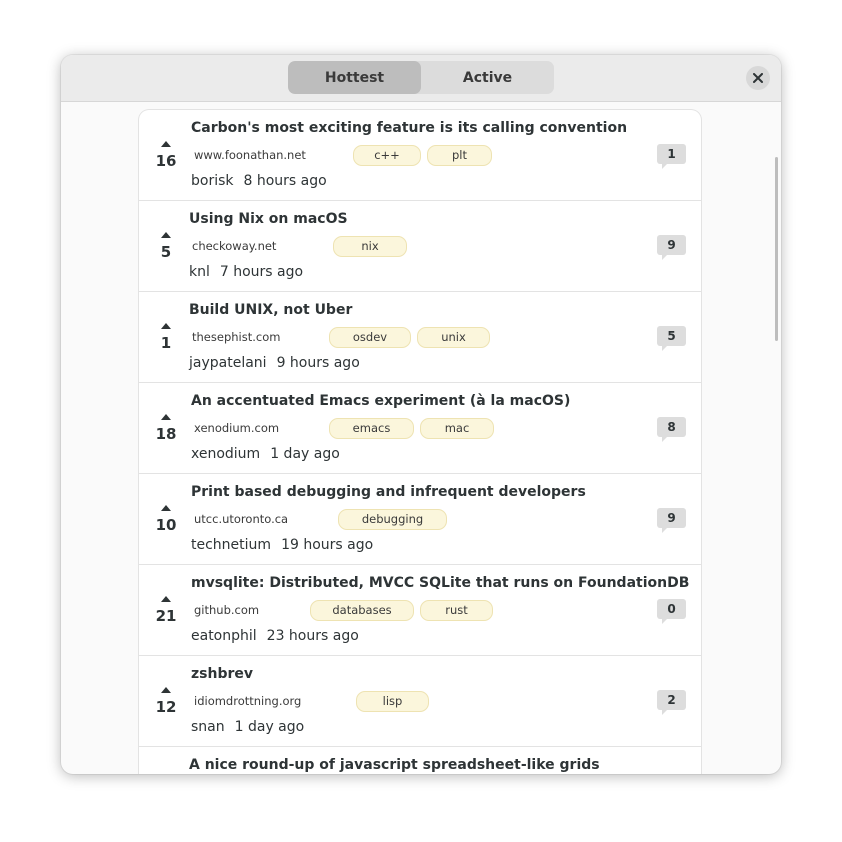 The width and height of the screenshot is (842, 842). What do you see at coordinates (208, 727) in the screenshot?
I see `story-author: snan` at bounding box center [208, 727].